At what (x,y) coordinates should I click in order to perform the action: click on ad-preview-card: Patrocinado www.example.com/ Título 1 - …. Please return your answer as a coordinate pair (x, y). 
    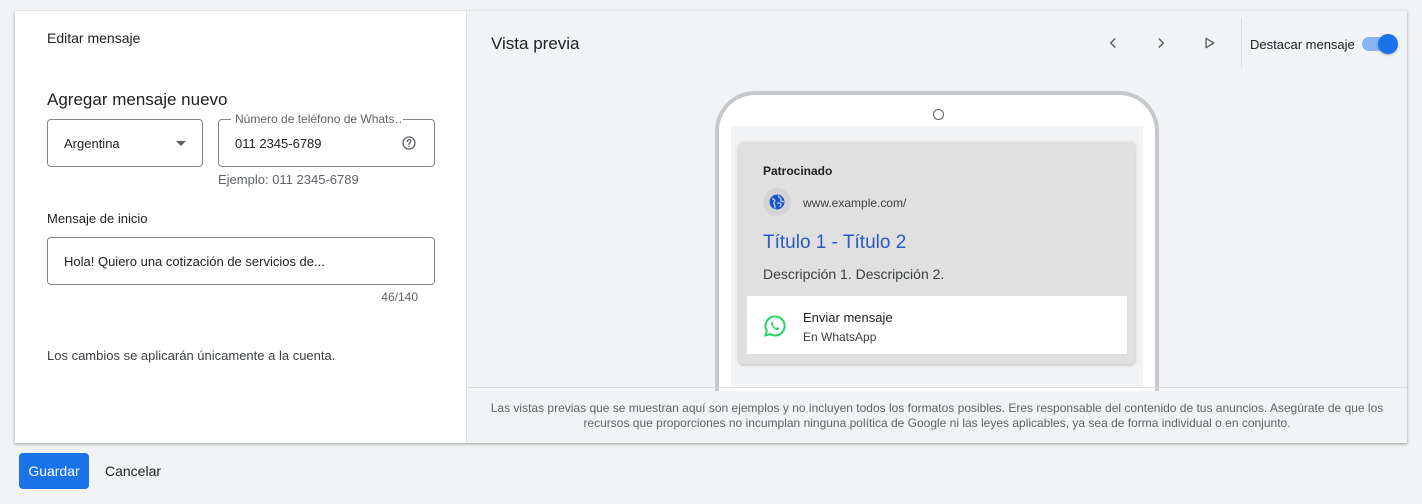
    Looking at the image, I should click on (937, 253).